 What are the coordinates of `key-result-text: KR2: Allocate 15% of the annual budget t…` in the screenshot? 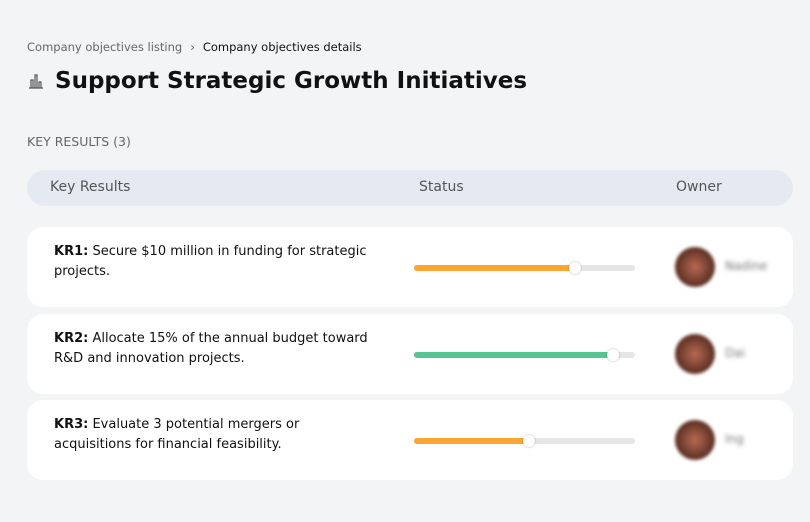 It's located at (214, 349).